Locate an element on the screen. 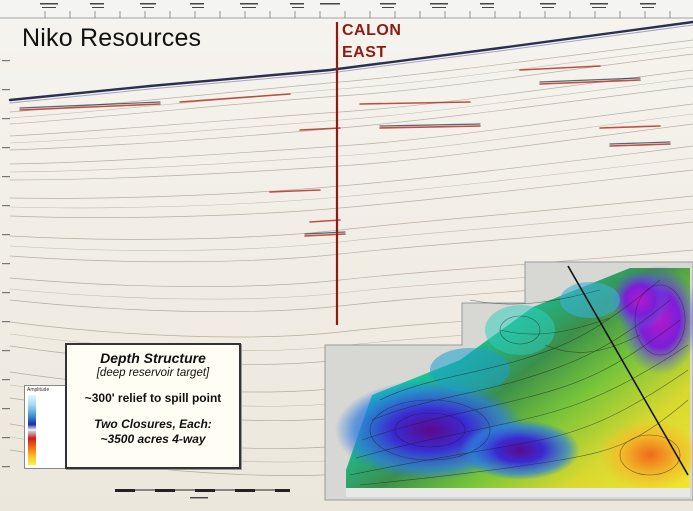 The height and width of the screenshot is (511, 693). legend-title: Depth Structure is located at coordinates (153, 358).